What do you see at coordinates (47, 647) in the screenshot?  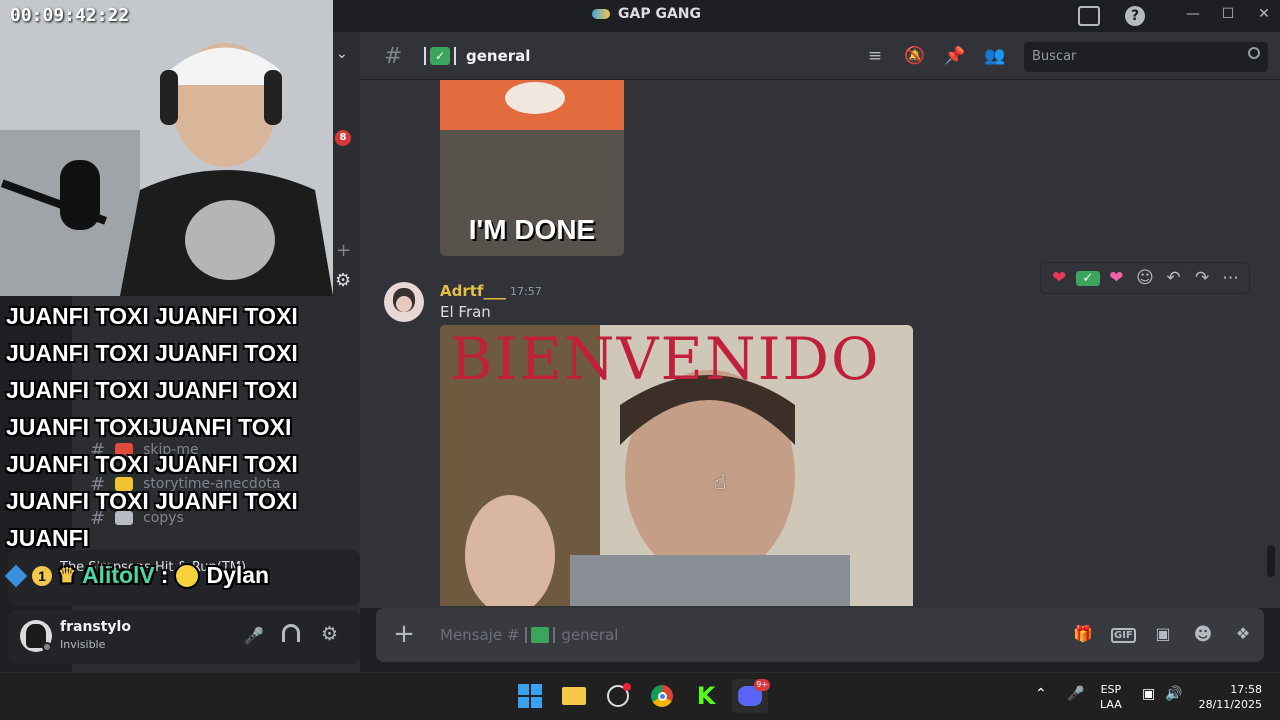 I see `status-dot` at bounding box center [47, 647].